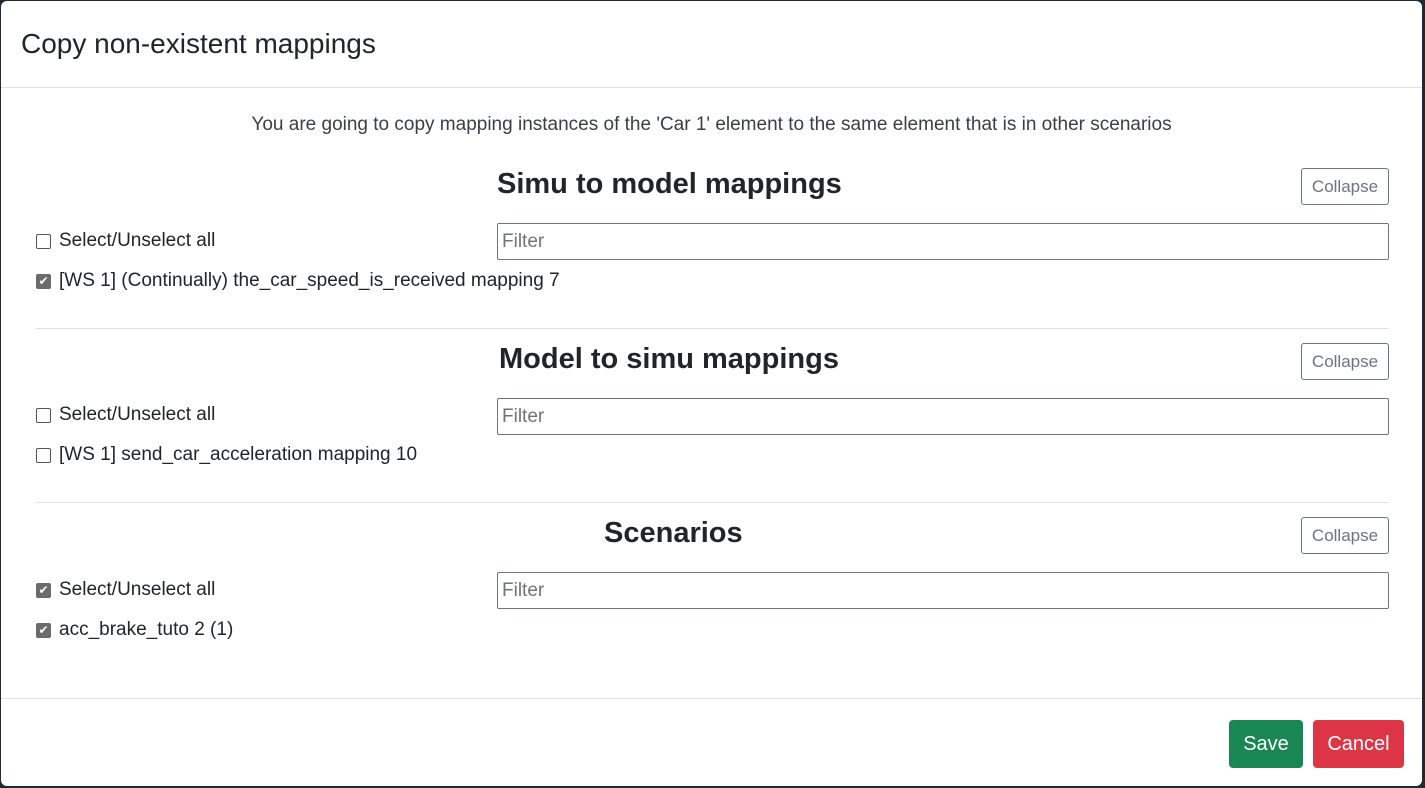  I want to click on modal-footer: Save Cancel, so click(711, 742).